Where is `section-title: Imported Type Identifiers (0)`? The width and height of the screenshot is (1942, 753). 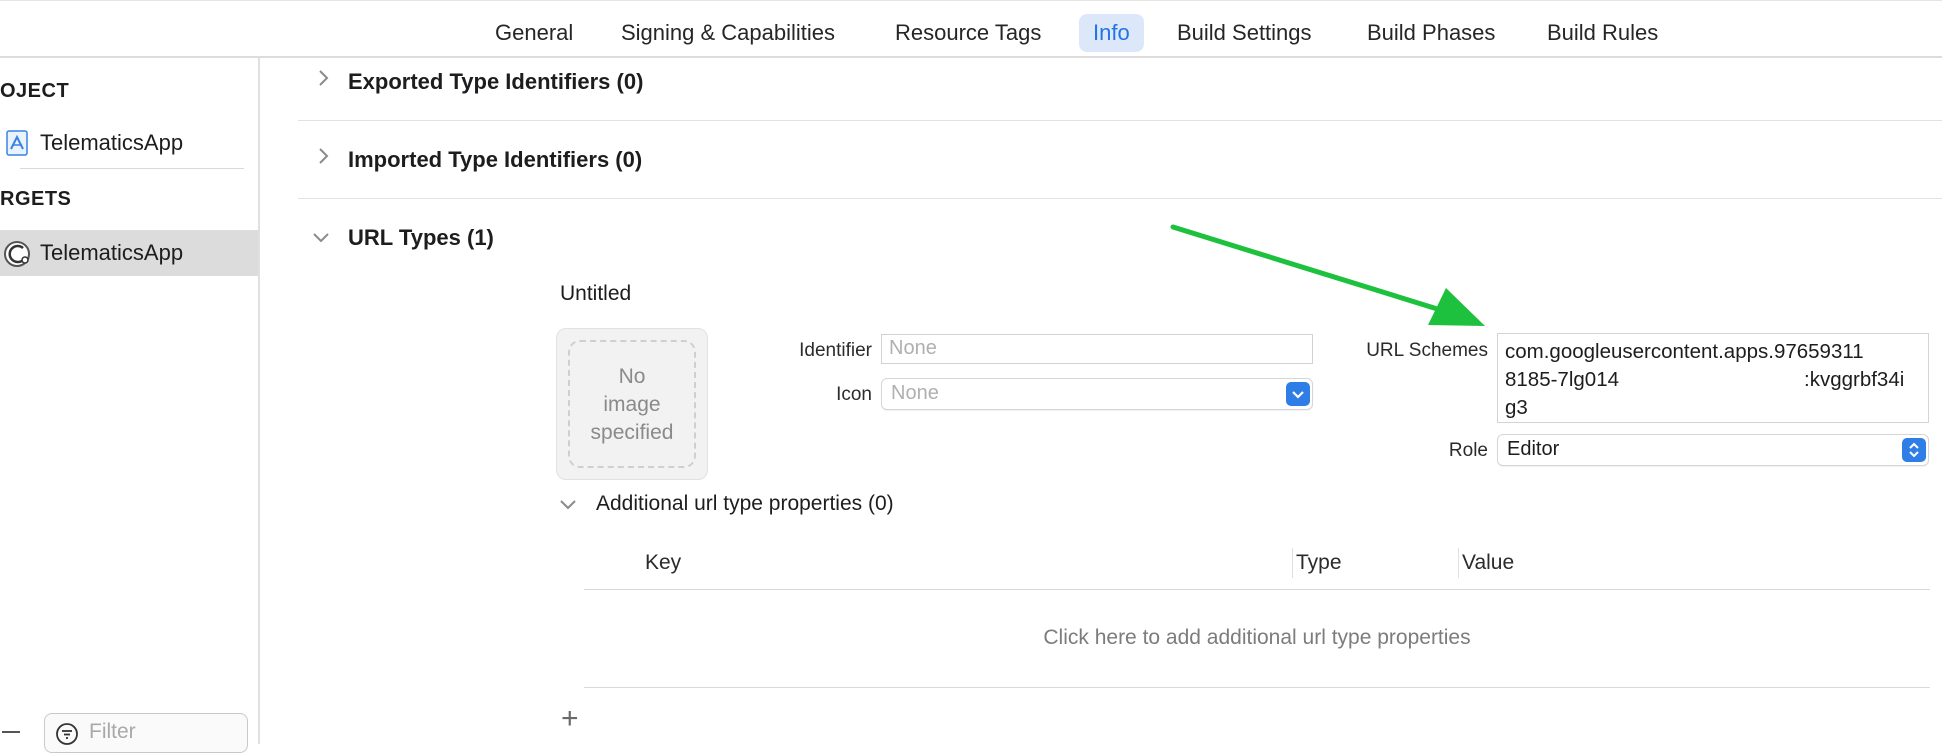
section-title: Imported Type Identifiers (0) is located at coordinates (495, 159).